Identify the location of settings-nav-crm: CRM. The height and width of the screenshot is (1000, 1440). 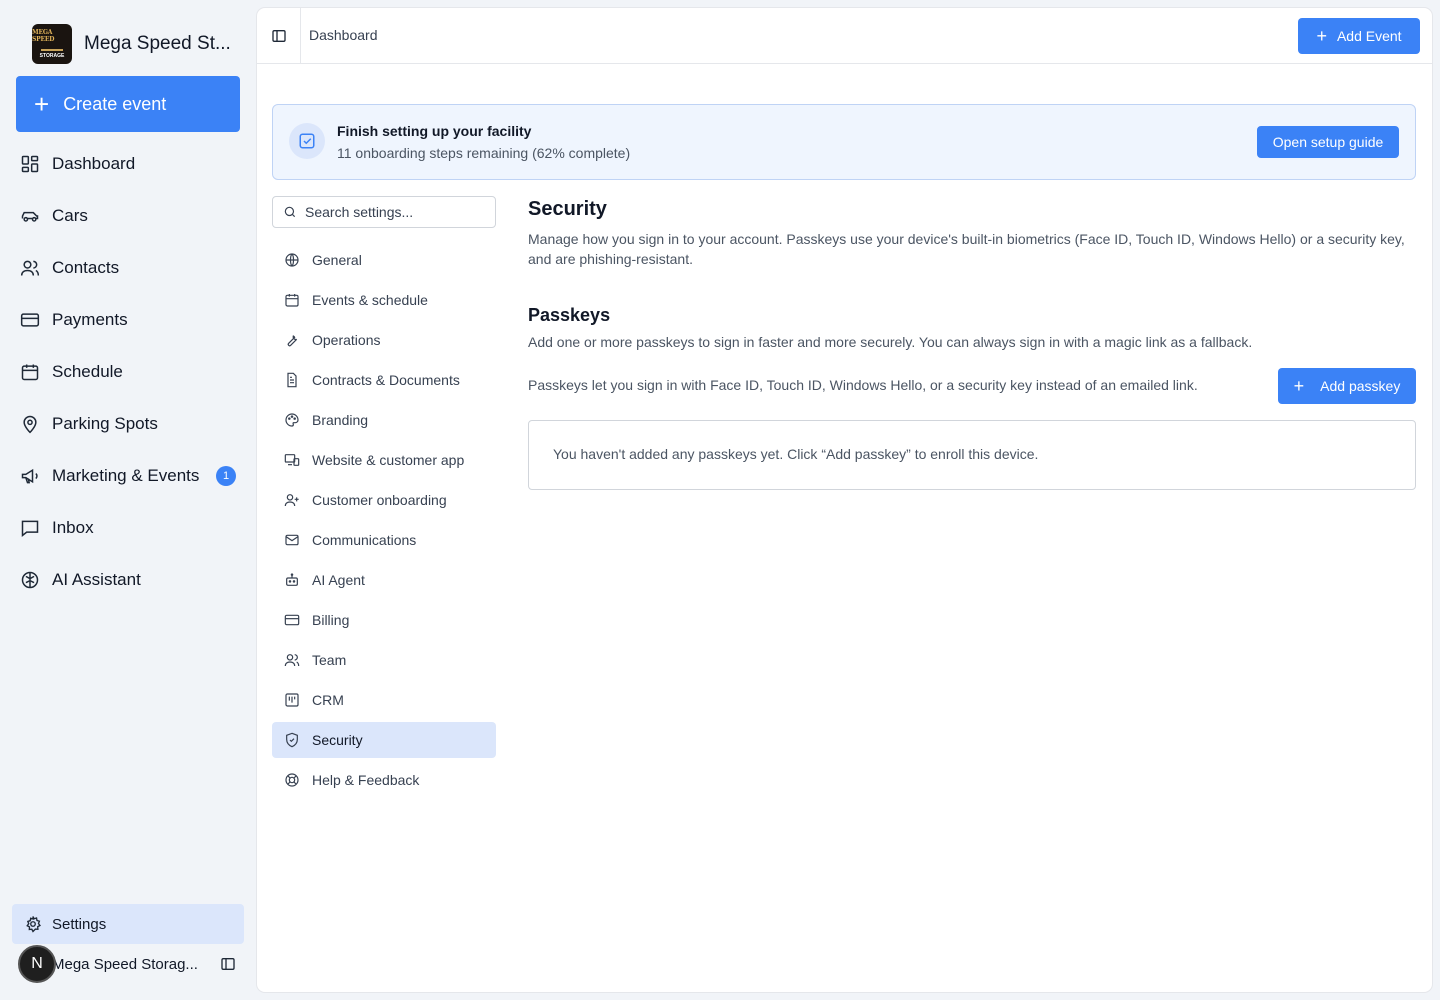
(384, 700).